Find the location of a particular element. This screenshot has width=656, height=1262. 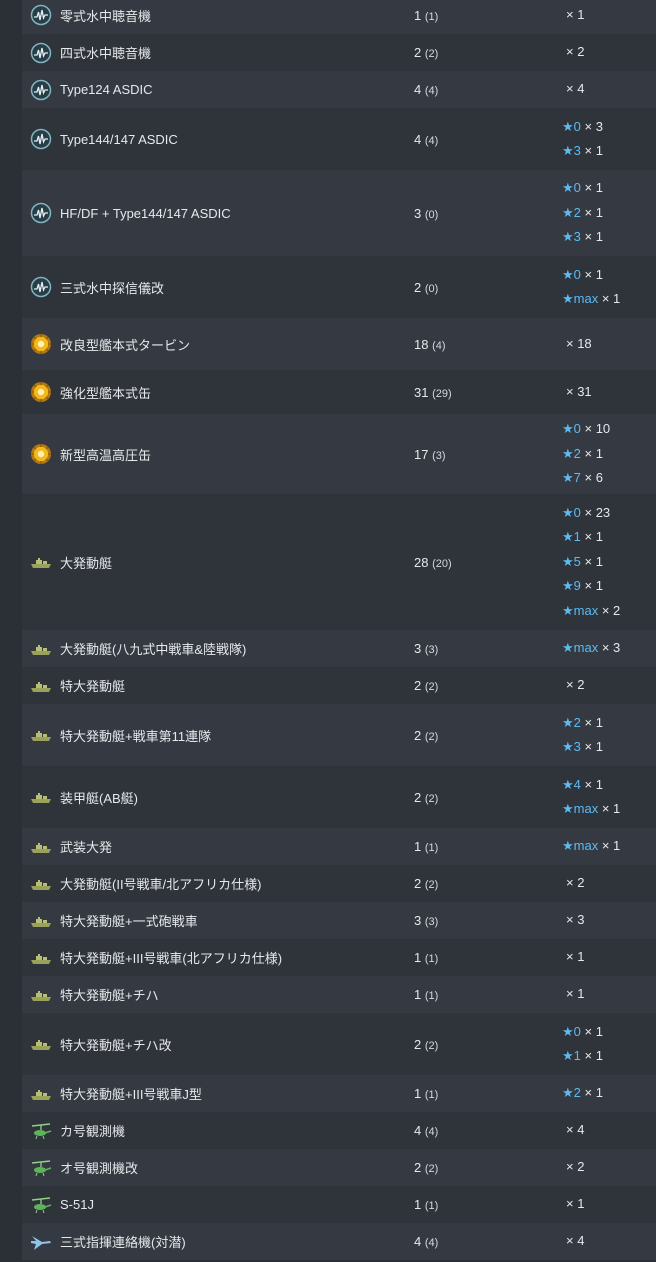

improvement-level-line: × 2 is located at coordinates (609, 52).